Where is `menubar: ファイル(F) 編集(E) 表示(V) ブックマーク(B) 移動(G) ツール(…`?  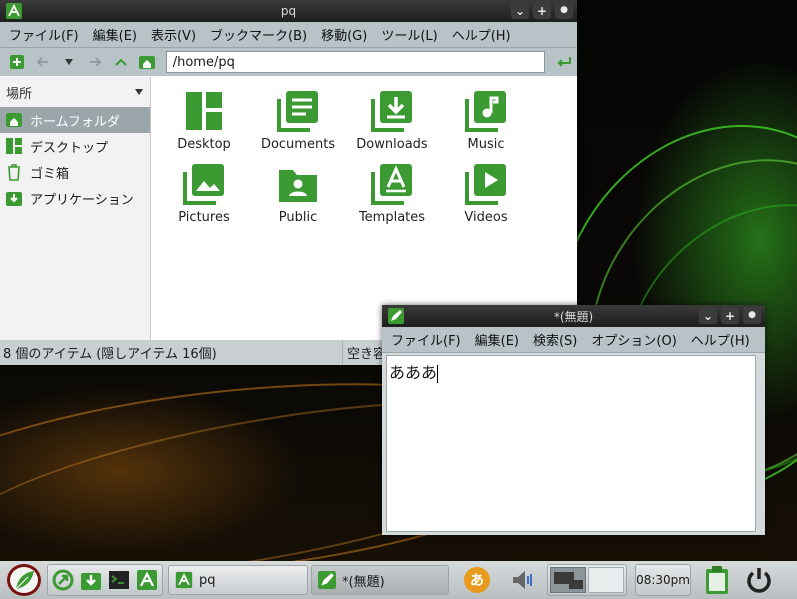
menubar: ファイル(F) 編集(E) 表示(V) ブックマーク(B) 移動(G) ツール(… is located at coordinates (288, 35).